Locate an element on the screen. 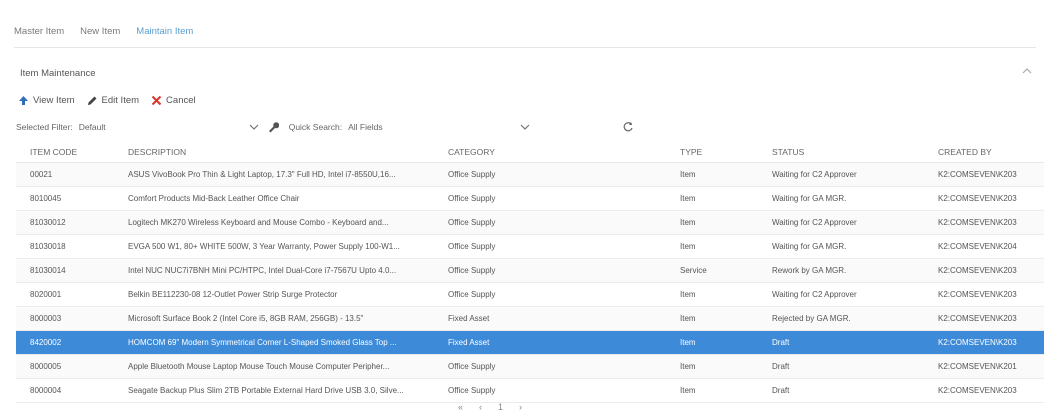 The height and width of the screenshot is (420, 1050). view-item-button: View Item is located at coordinates (46, 100).